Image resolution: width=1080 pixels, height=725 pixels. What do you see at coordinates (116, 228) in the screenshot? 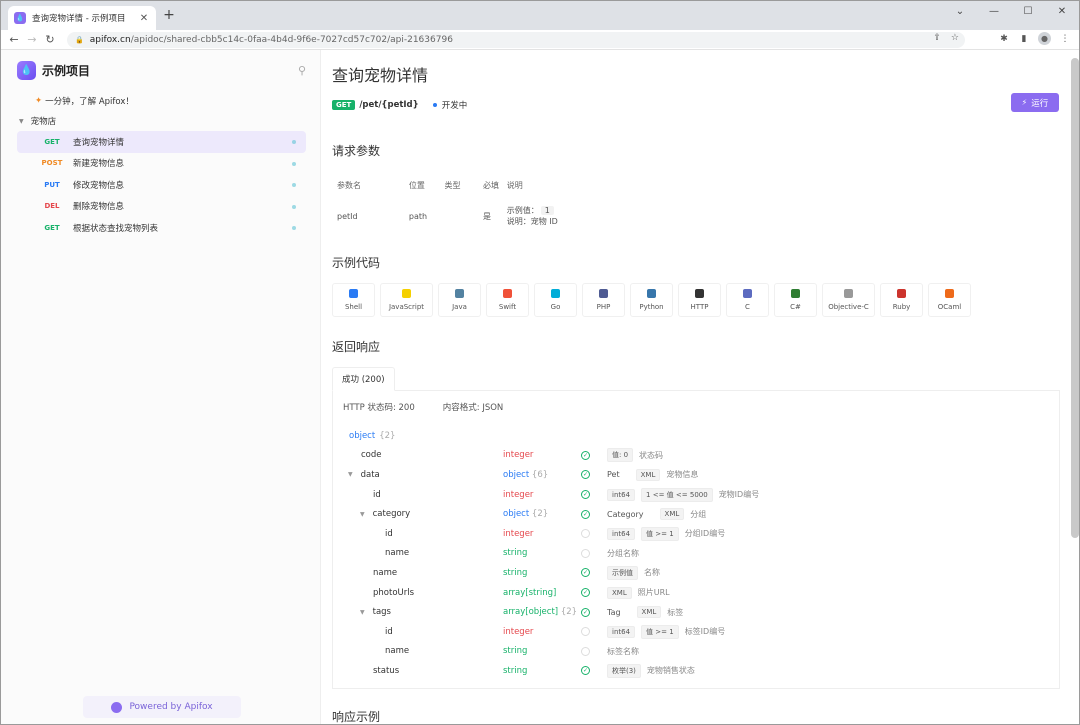
I see `api-item-label: 根据状态查找宠物列表` at bounding box center [116, 228].